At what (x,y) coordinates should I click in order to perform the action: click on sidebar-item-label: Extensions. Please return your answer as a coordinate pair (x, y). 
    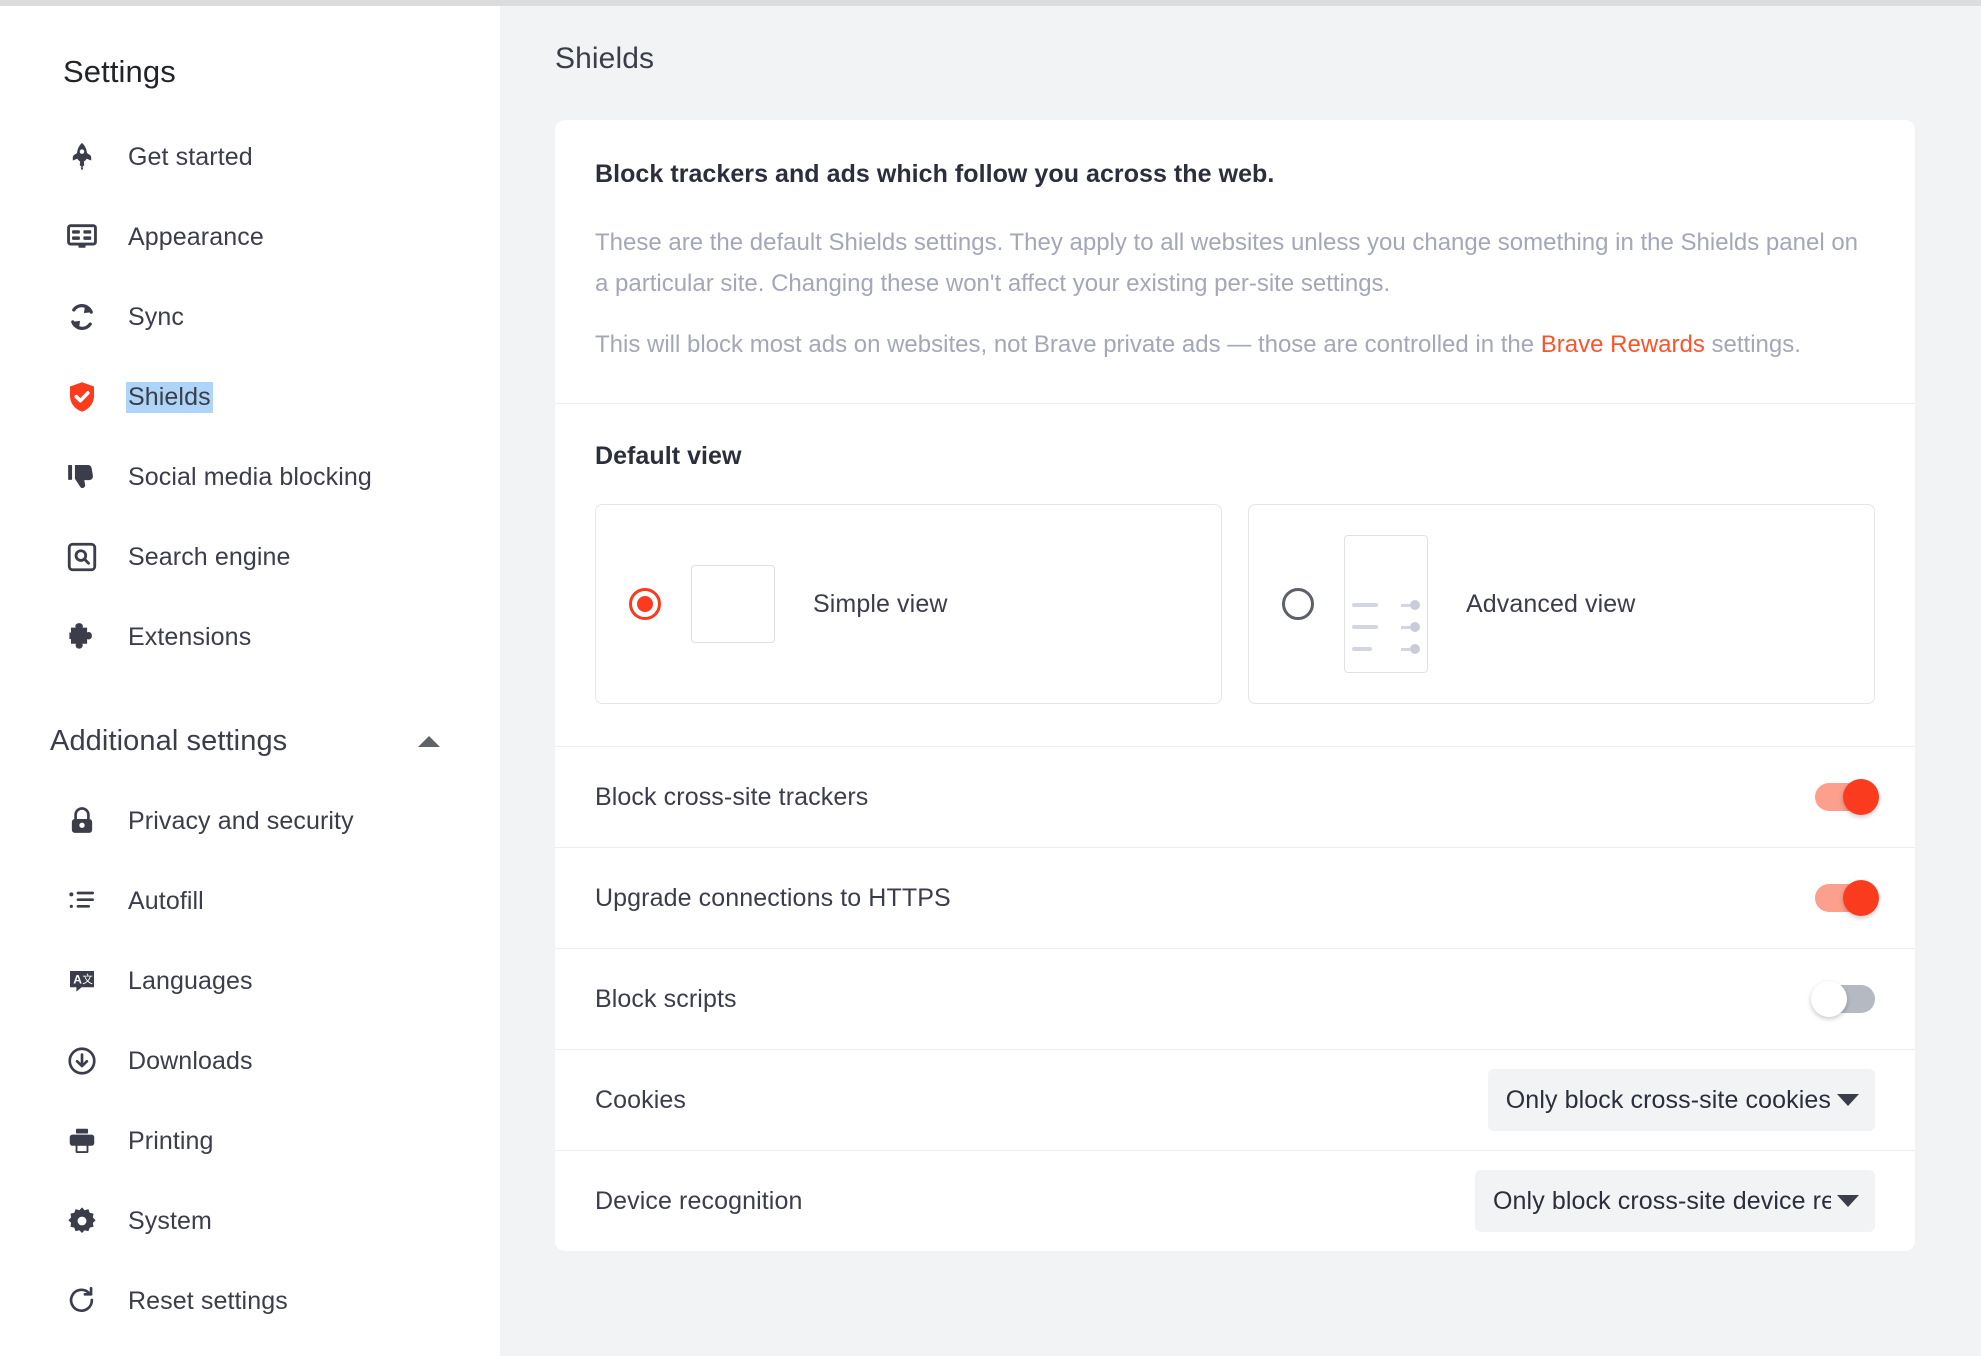
    Looking at the image, I should click on (190, 636).